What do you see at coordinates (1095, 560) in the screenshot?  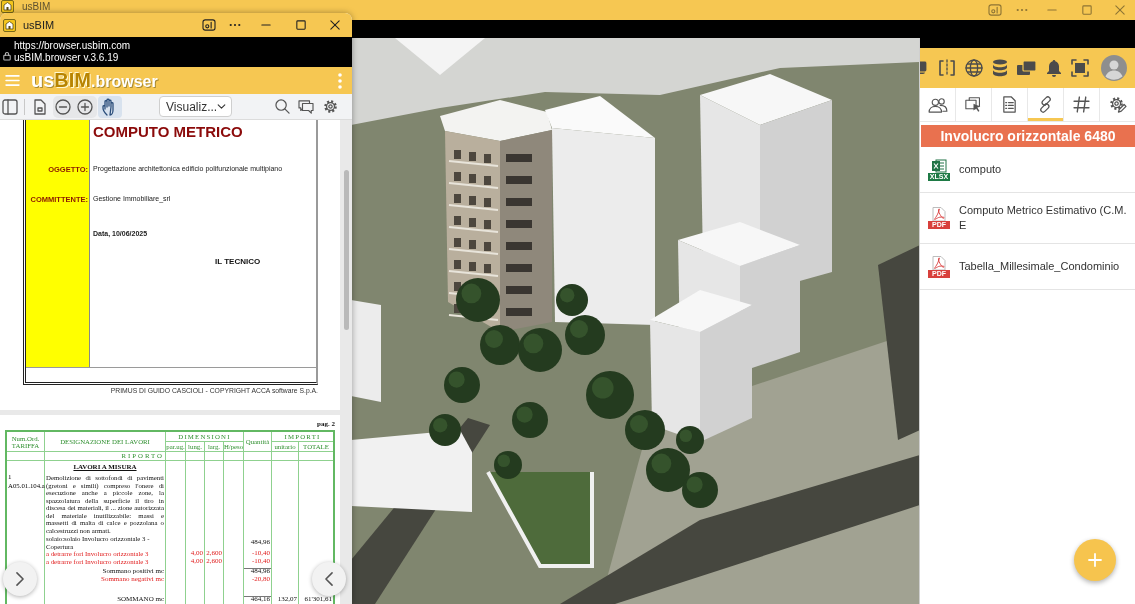 I see `plus-icon` at bounding box center [1095, 560].